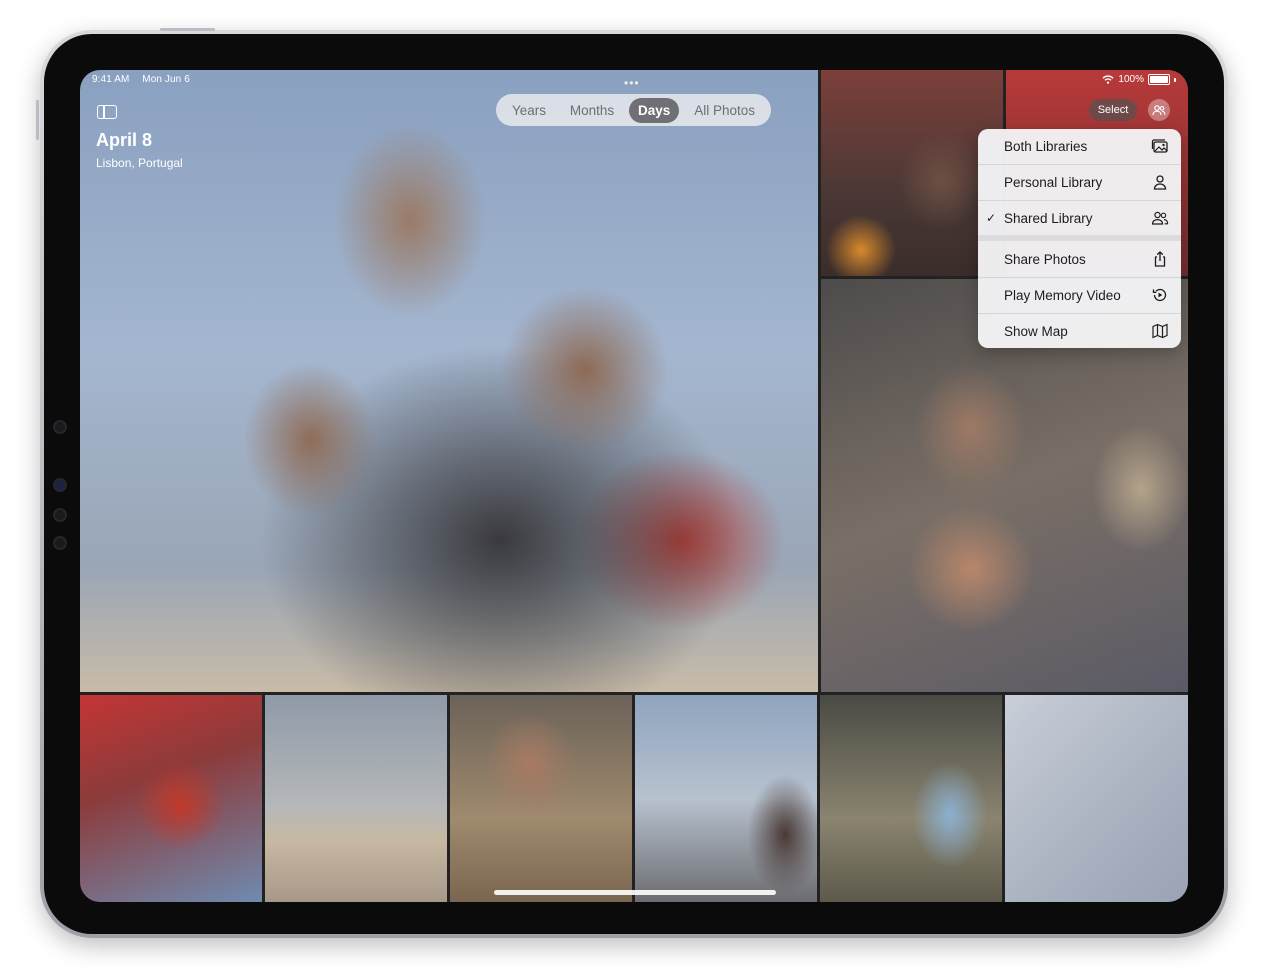 Image resolution: width=1280 pixels, height=972 pixels. I want to click on play-memory-icon, so click(1159, 295).